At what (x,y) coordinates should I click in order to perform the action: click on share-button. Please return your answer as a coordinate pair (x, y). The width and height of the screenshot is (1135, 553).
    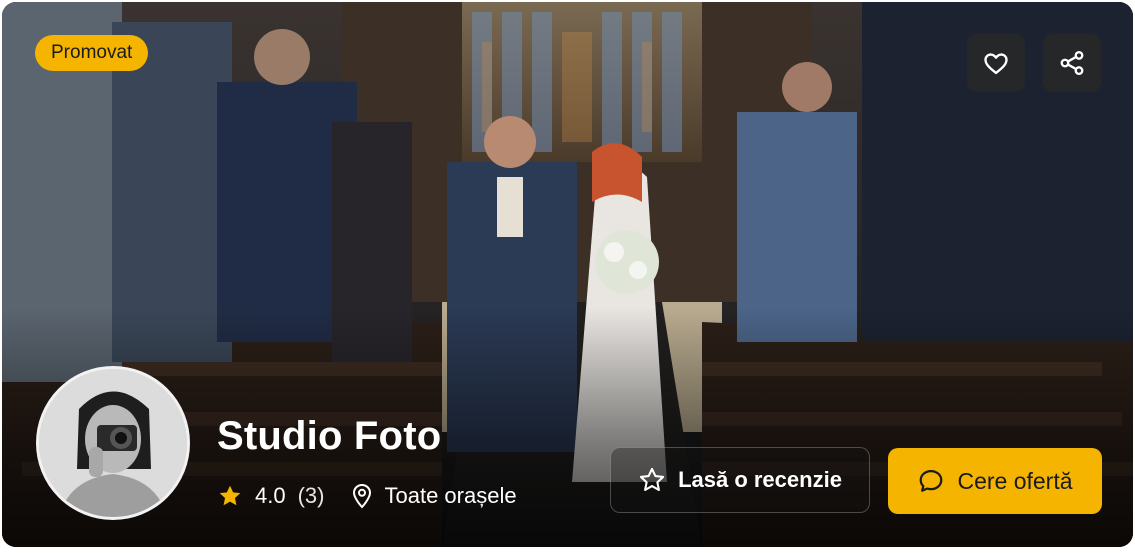
    Looking at the image, I should click on (1072, 63).